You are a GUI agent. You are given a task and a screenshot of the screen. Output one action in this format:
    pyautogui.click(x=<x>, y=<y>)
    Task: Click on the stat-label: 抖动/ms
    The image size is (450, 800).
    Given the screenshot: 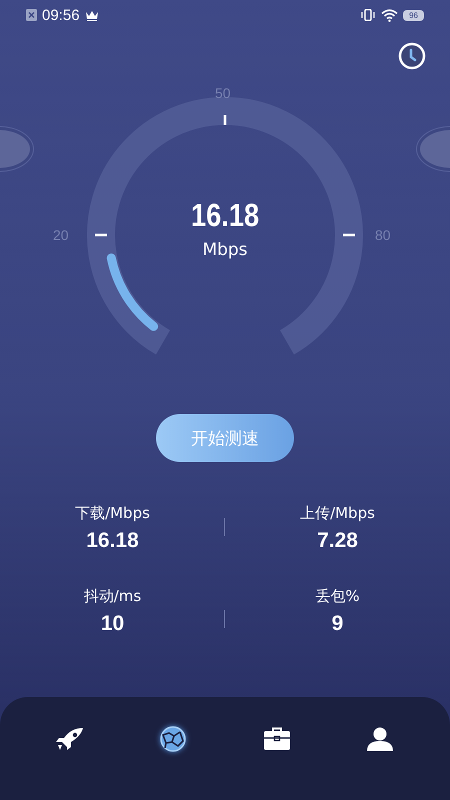 What is the action you would take?
    pyautogui.click(x=113, y=596)
    